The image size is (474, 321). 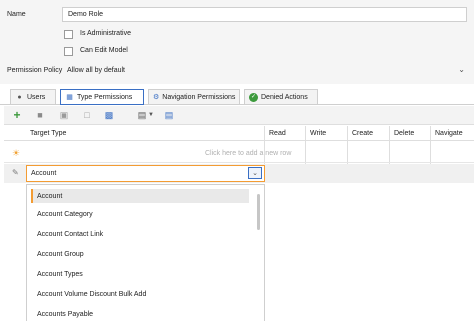 I want to click on tab-users-label: Users, so click(x=36, y=97).